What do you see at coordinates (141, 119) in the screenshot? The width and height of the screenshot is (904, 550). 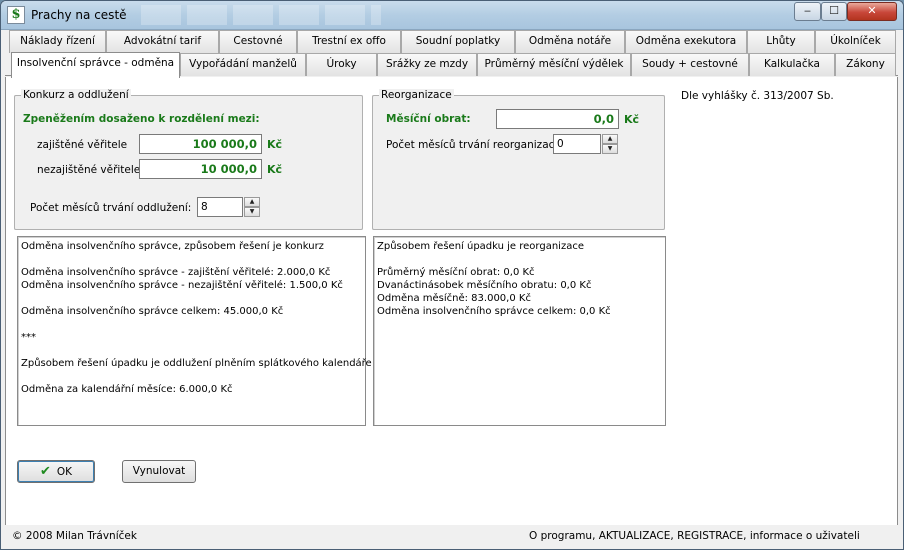 I see `konkurz-heading: Zpeněžením dosaženo k rozdělení mezi:` at bounding box center [141, 119].